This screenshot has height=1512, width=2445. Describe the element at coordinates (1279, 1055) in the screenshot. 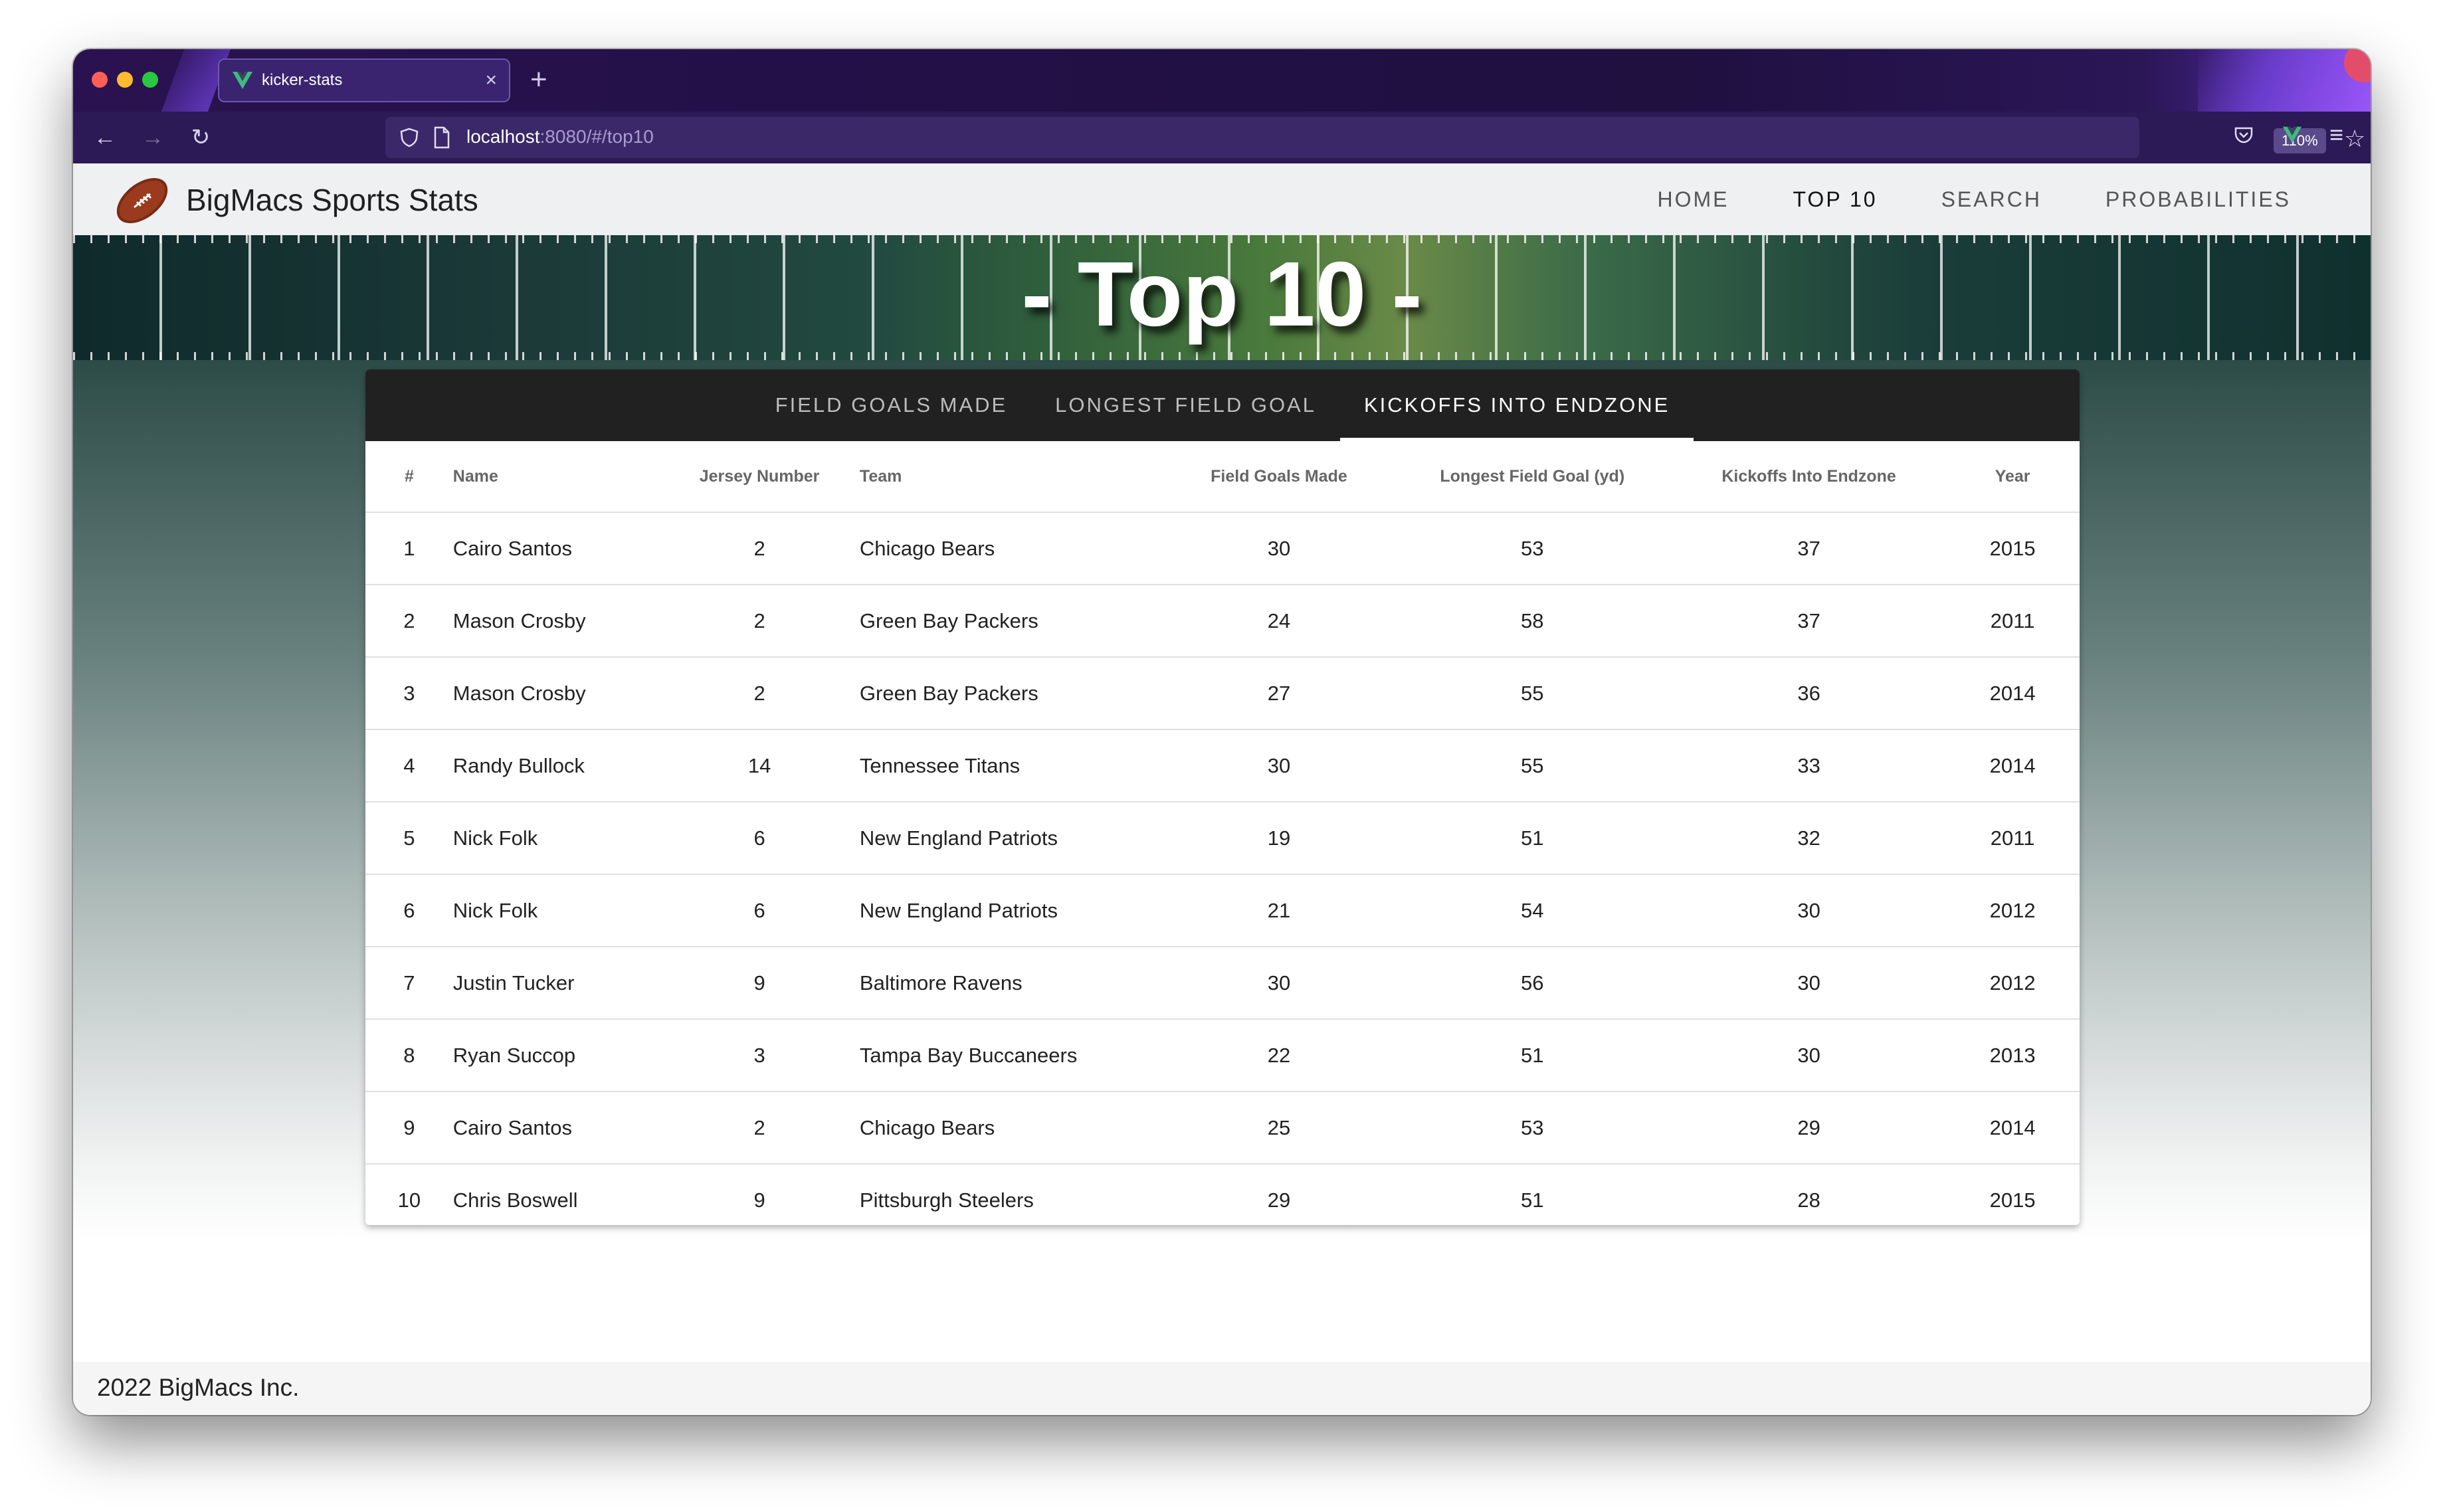

I see `cell-field-goals: 22` at that location.